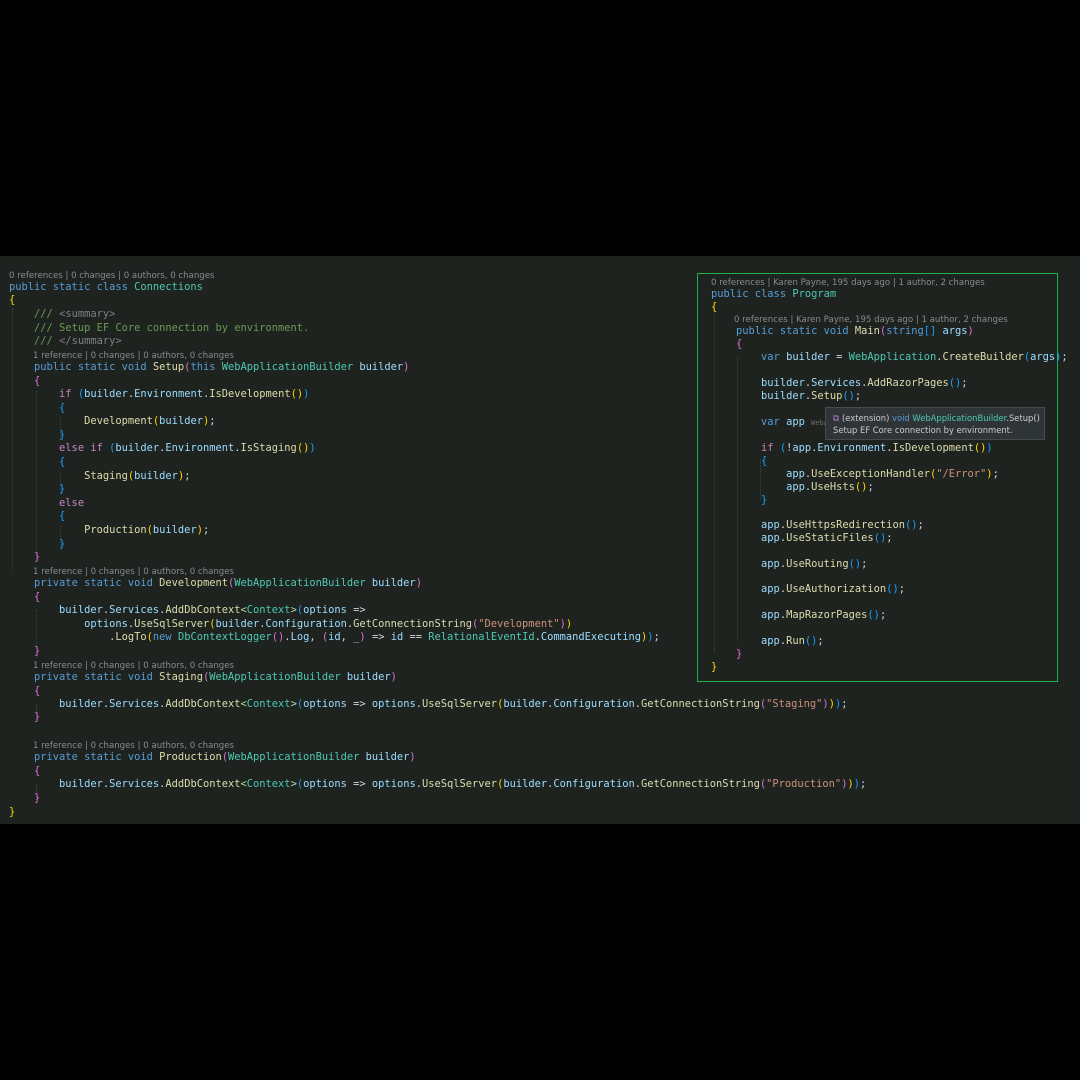 The image size is (1080, 1080). Describe the element at coordinates (794, 422) in the screenshot. I see `code-line: var app WebA` at that location.